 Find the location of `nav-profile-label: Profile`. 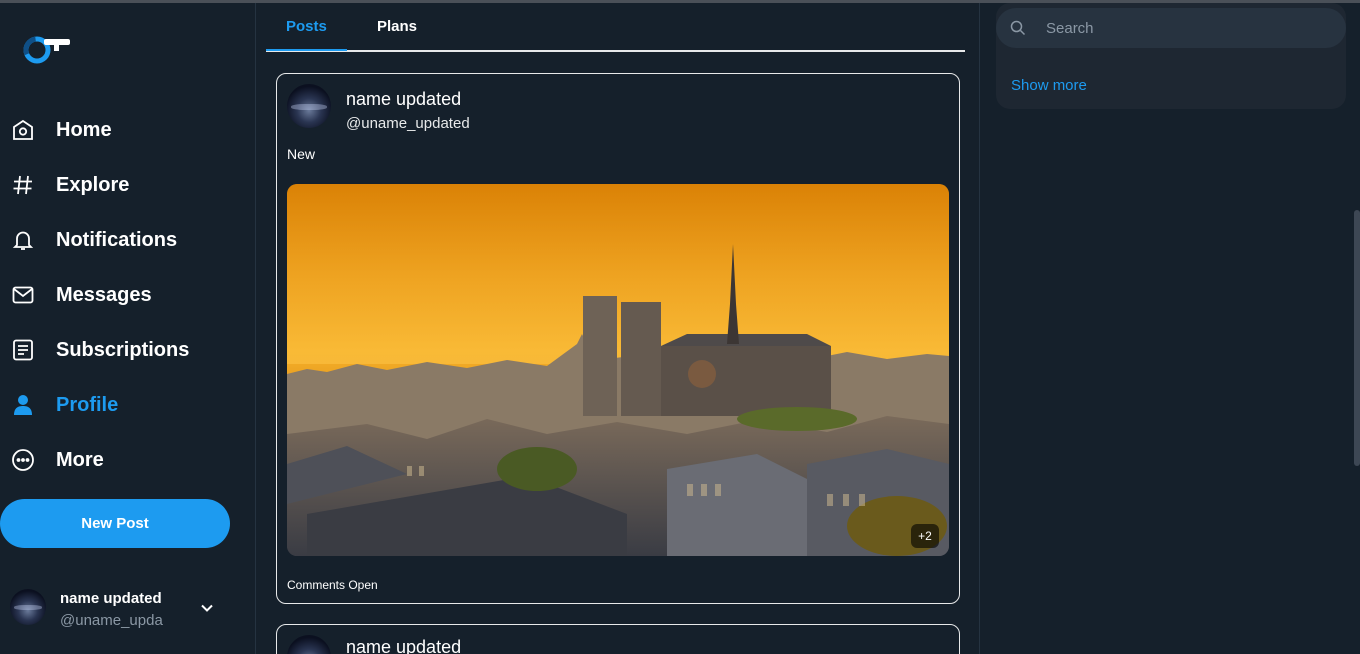

nav-profile-label: Profile is located at coordinates (87, 404).